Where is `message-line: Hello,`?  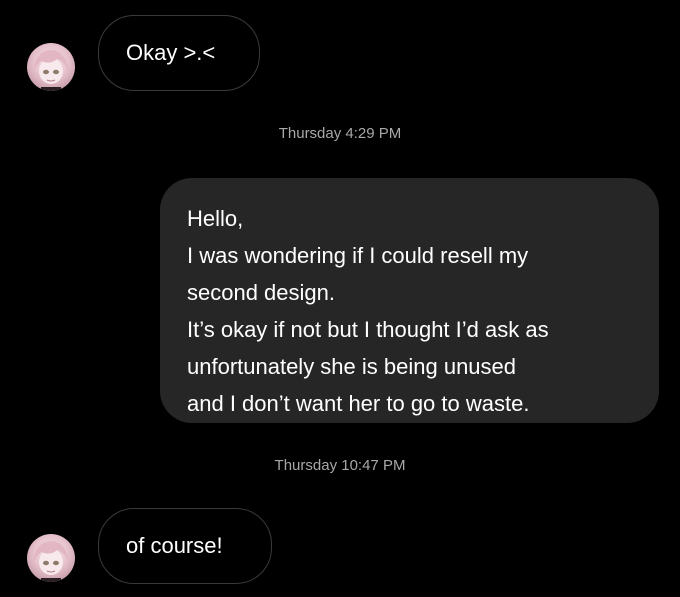
message-line: Hello, is located at coordinates (215, 218).